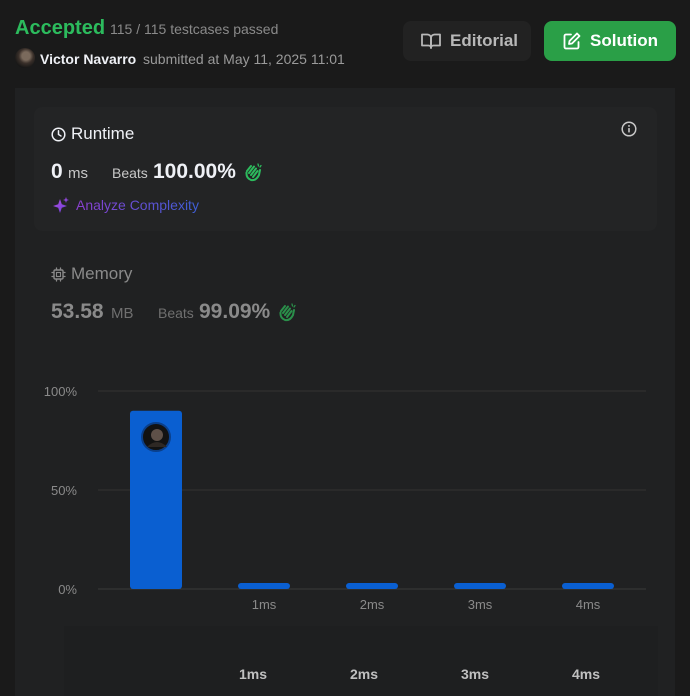 This screenshot has height=696, width=690. Describe the element at coordinates (480, 604) in the screenshot. I see `x-tick-label: 3ms` at that location.